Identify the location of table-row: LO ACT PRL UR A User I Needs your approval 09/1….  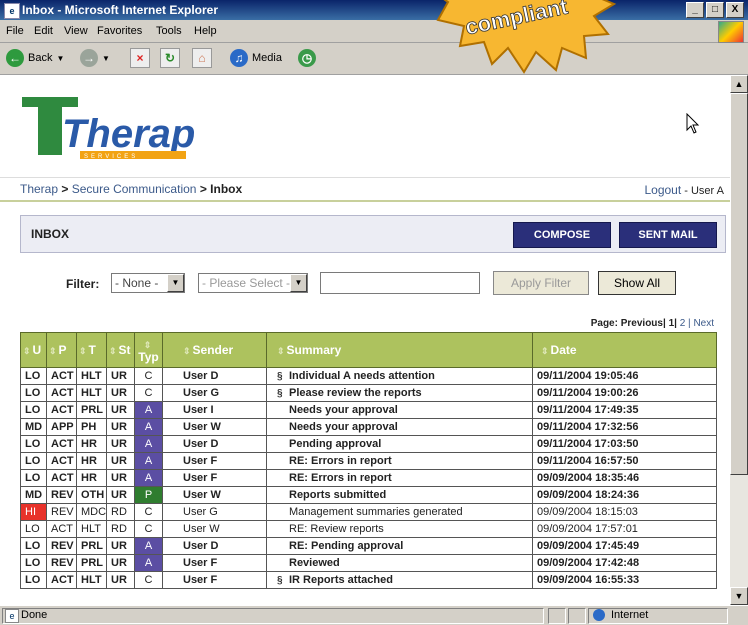
(368, 410).